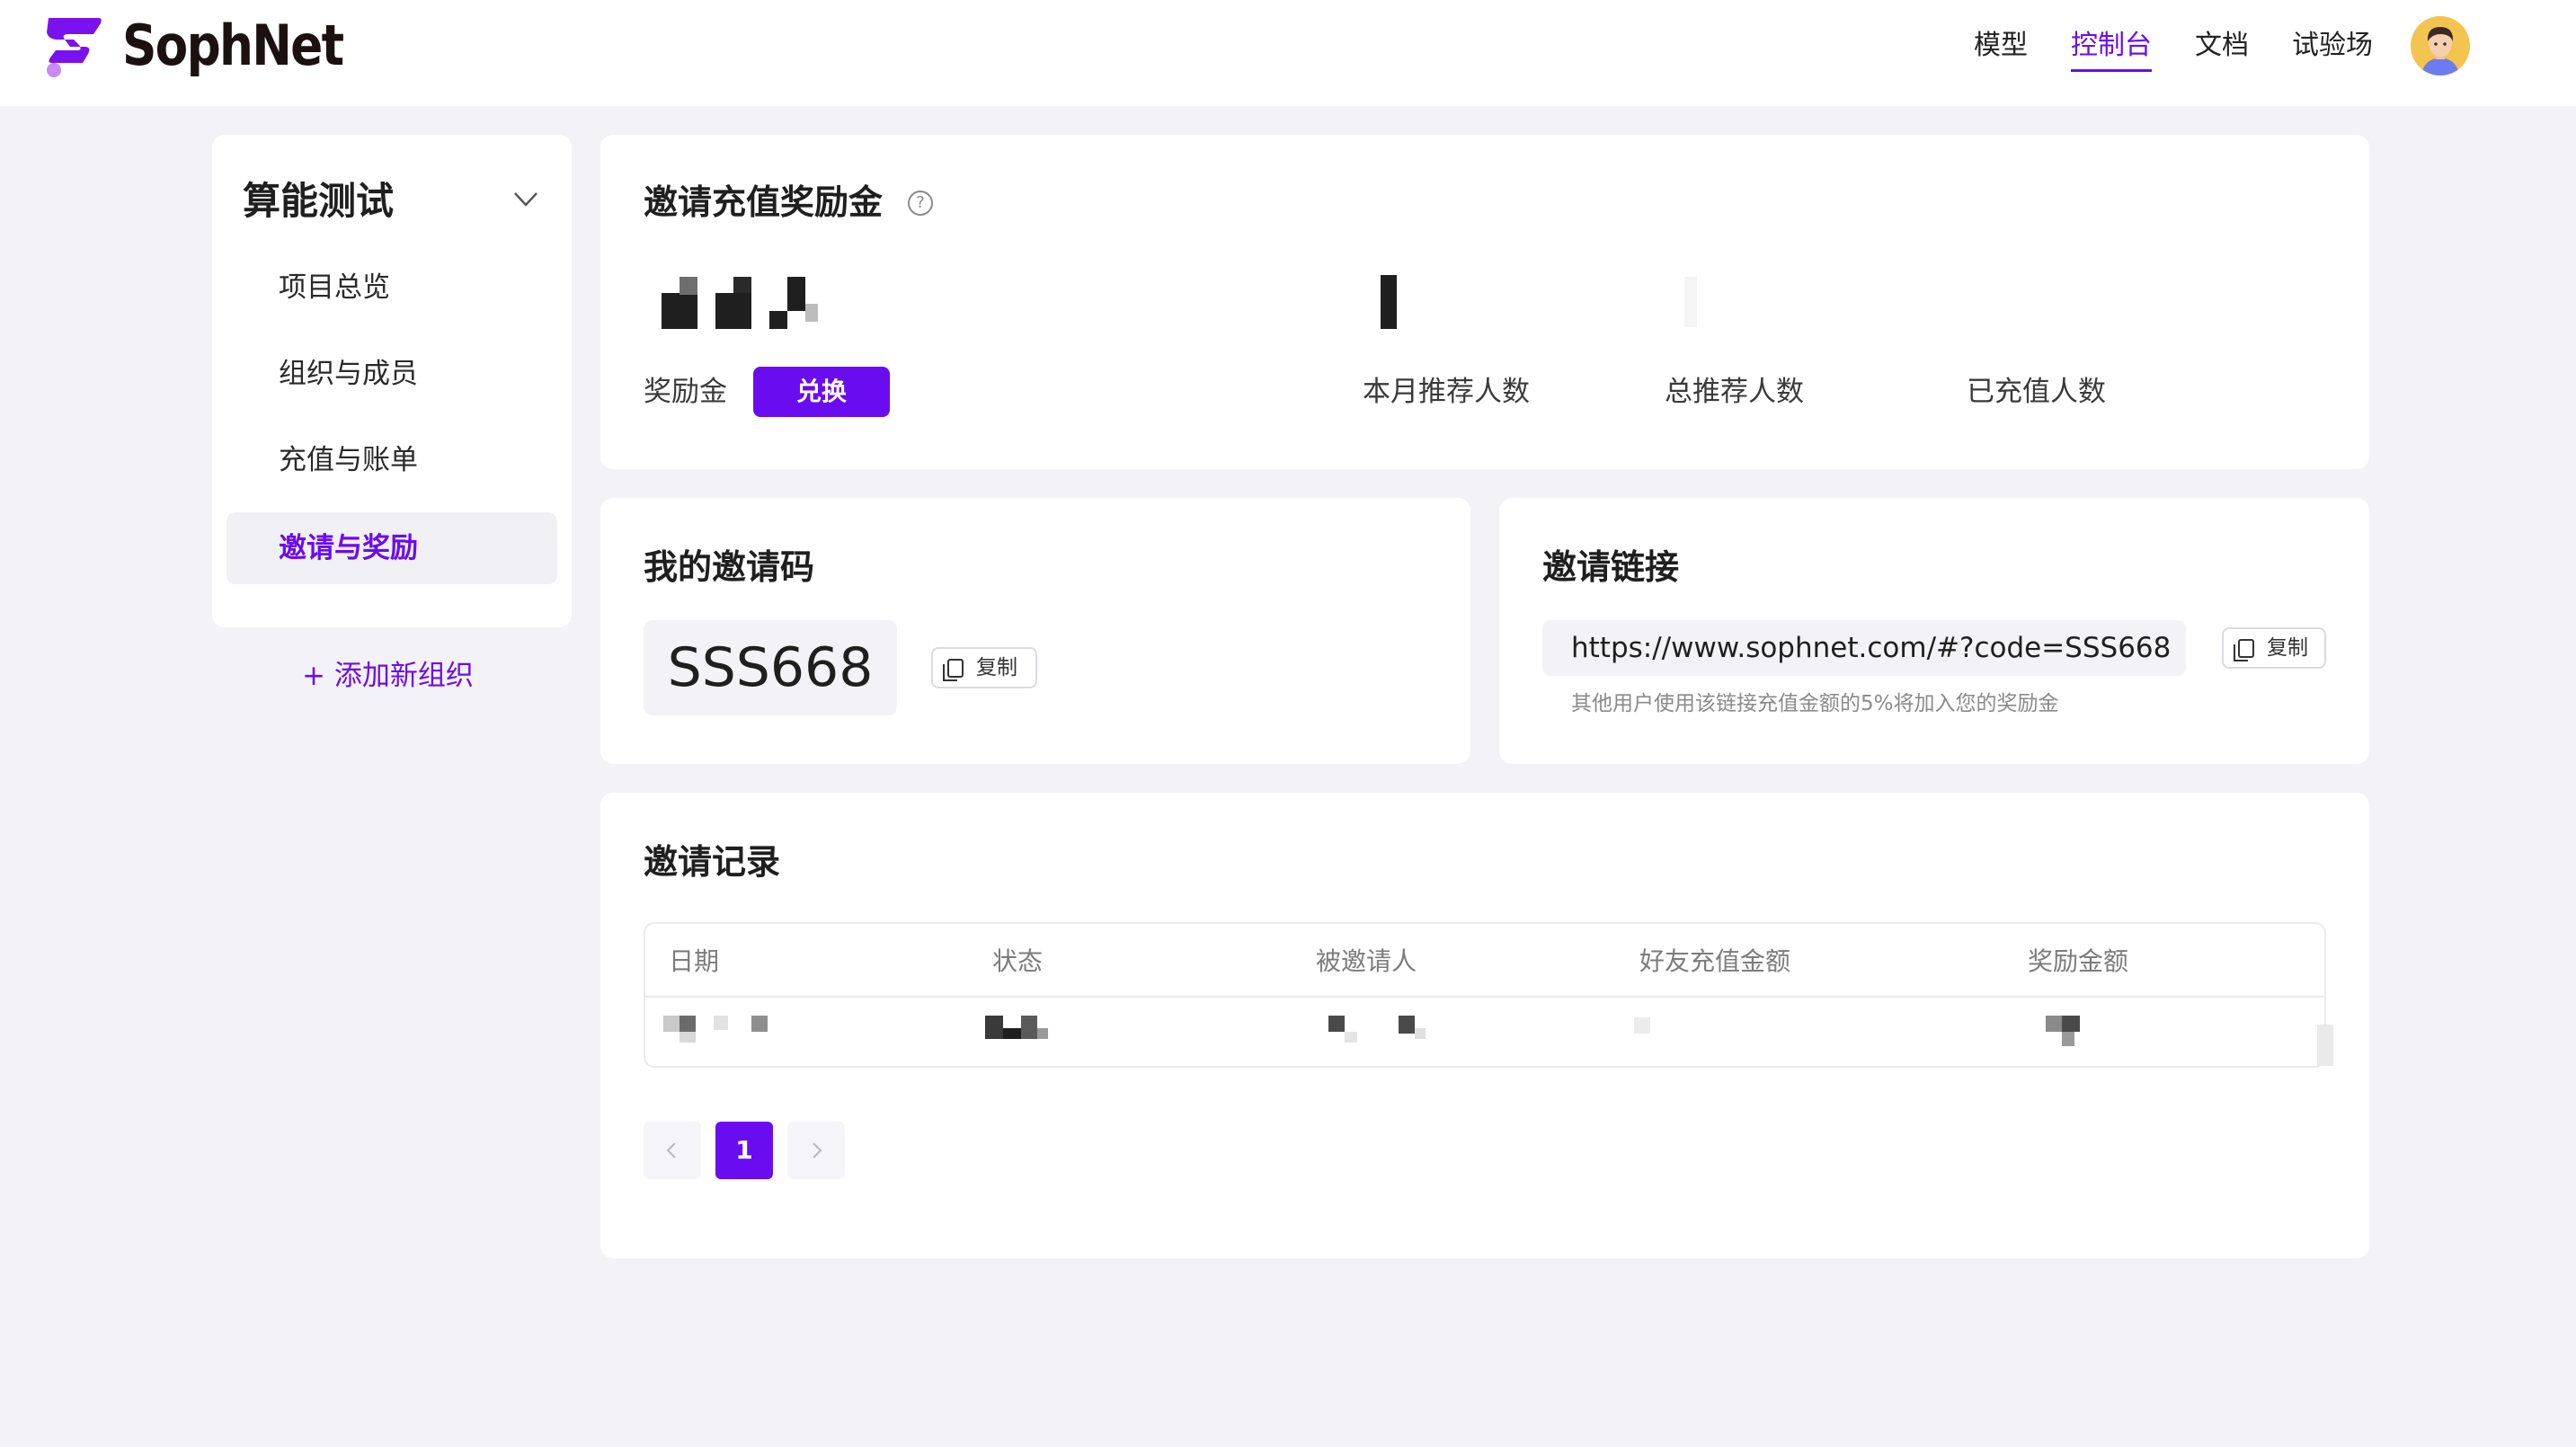 This screenshot has height=1447, width=2576. I want to click on nav-models: 模型, so click(2001, 46).